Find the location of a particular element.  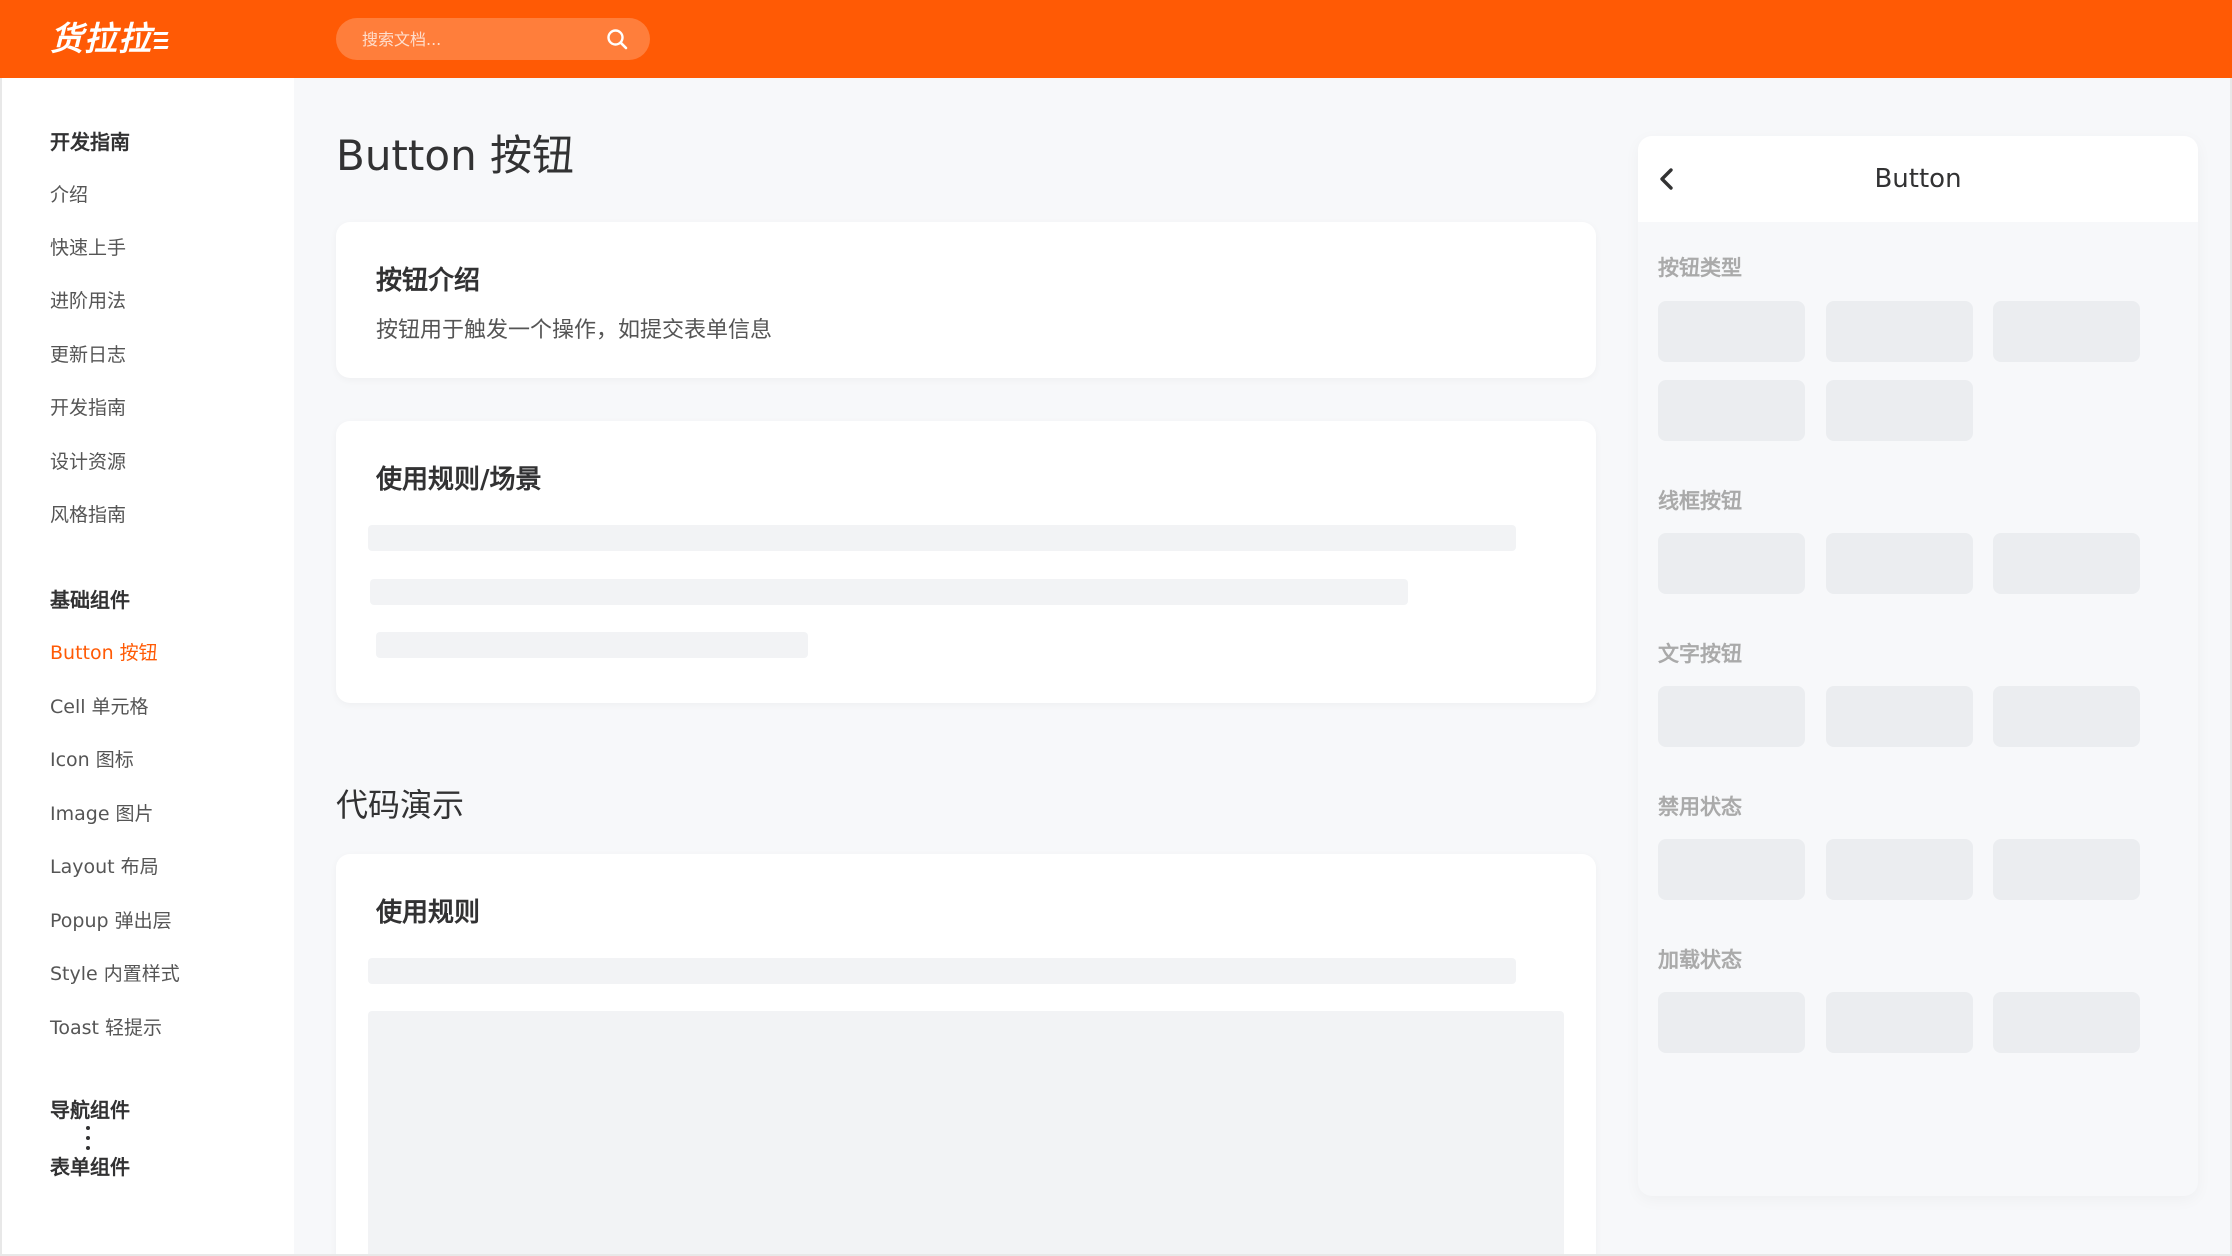

sidebar-item-button: Button 按钮 is located at coordinates (104, 651).